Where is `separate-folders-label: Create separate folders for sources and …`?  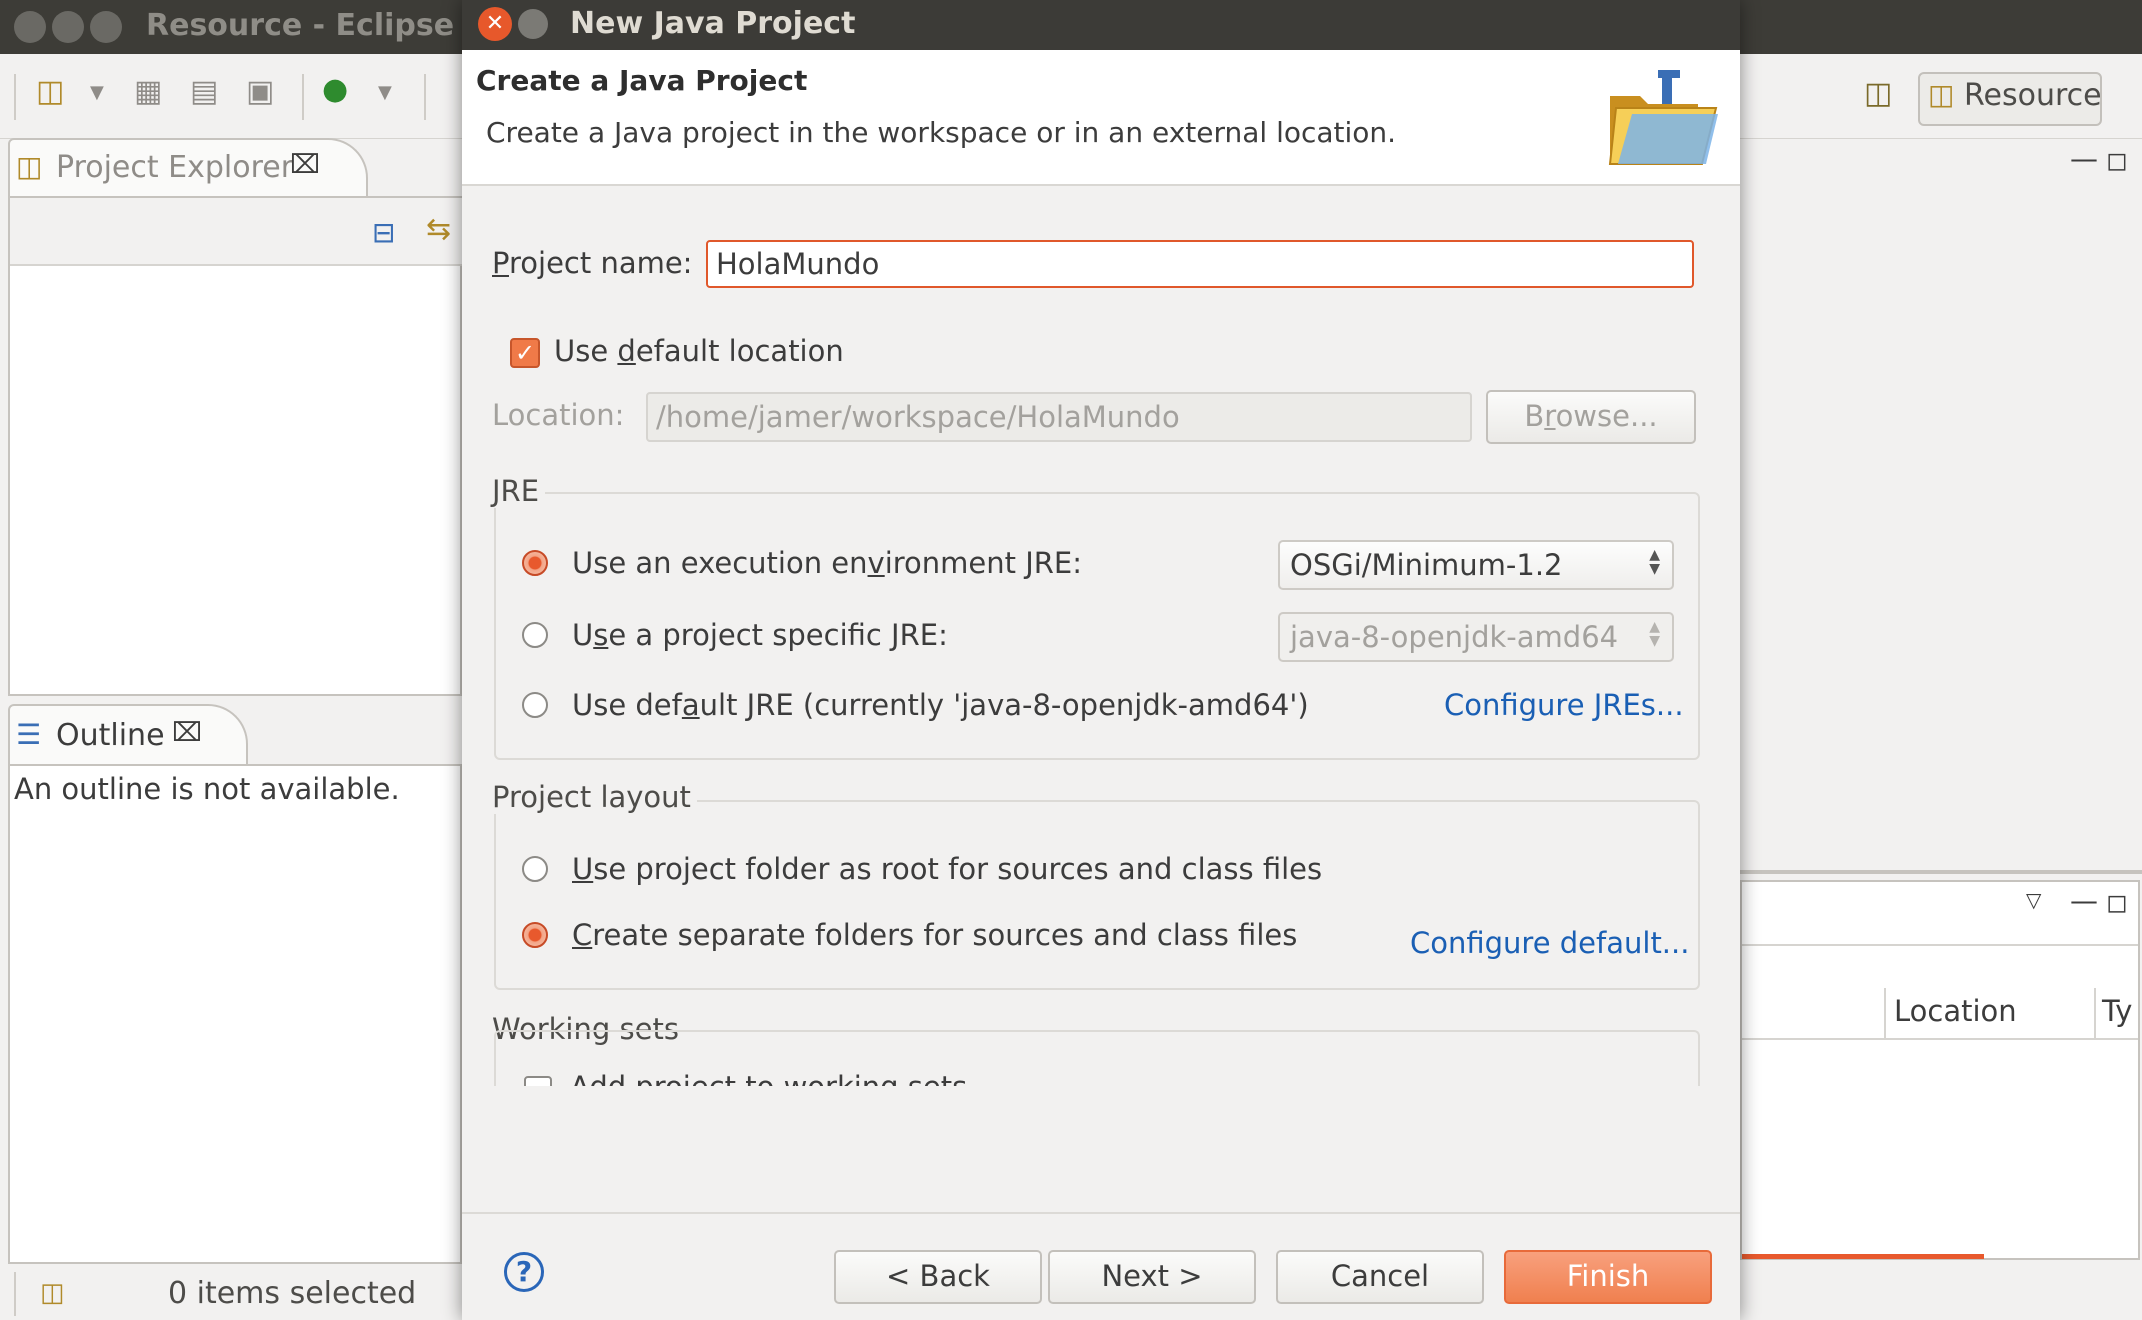 separate-folders-label: Create separate folders for sources and … is located at coordinates (934, 935).